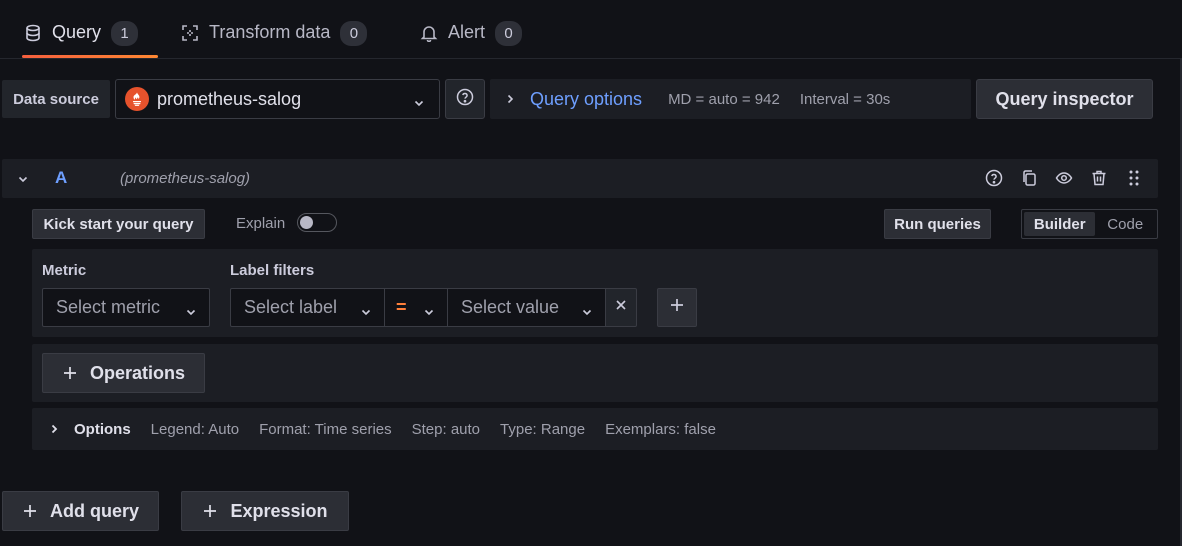 This screenshot has height=546, width=1182. I want to click on value-select: Select value, so click(526, 307).